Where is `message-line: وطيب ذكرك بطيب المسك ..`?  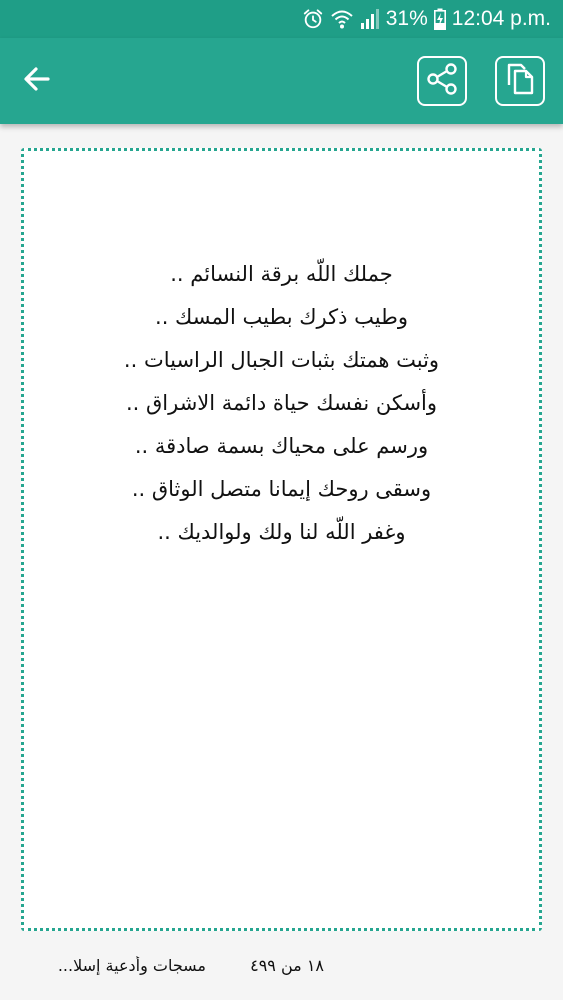 message-line: وطيب ذكرك بطيب المسك .. is located at coordinates (281, 317).